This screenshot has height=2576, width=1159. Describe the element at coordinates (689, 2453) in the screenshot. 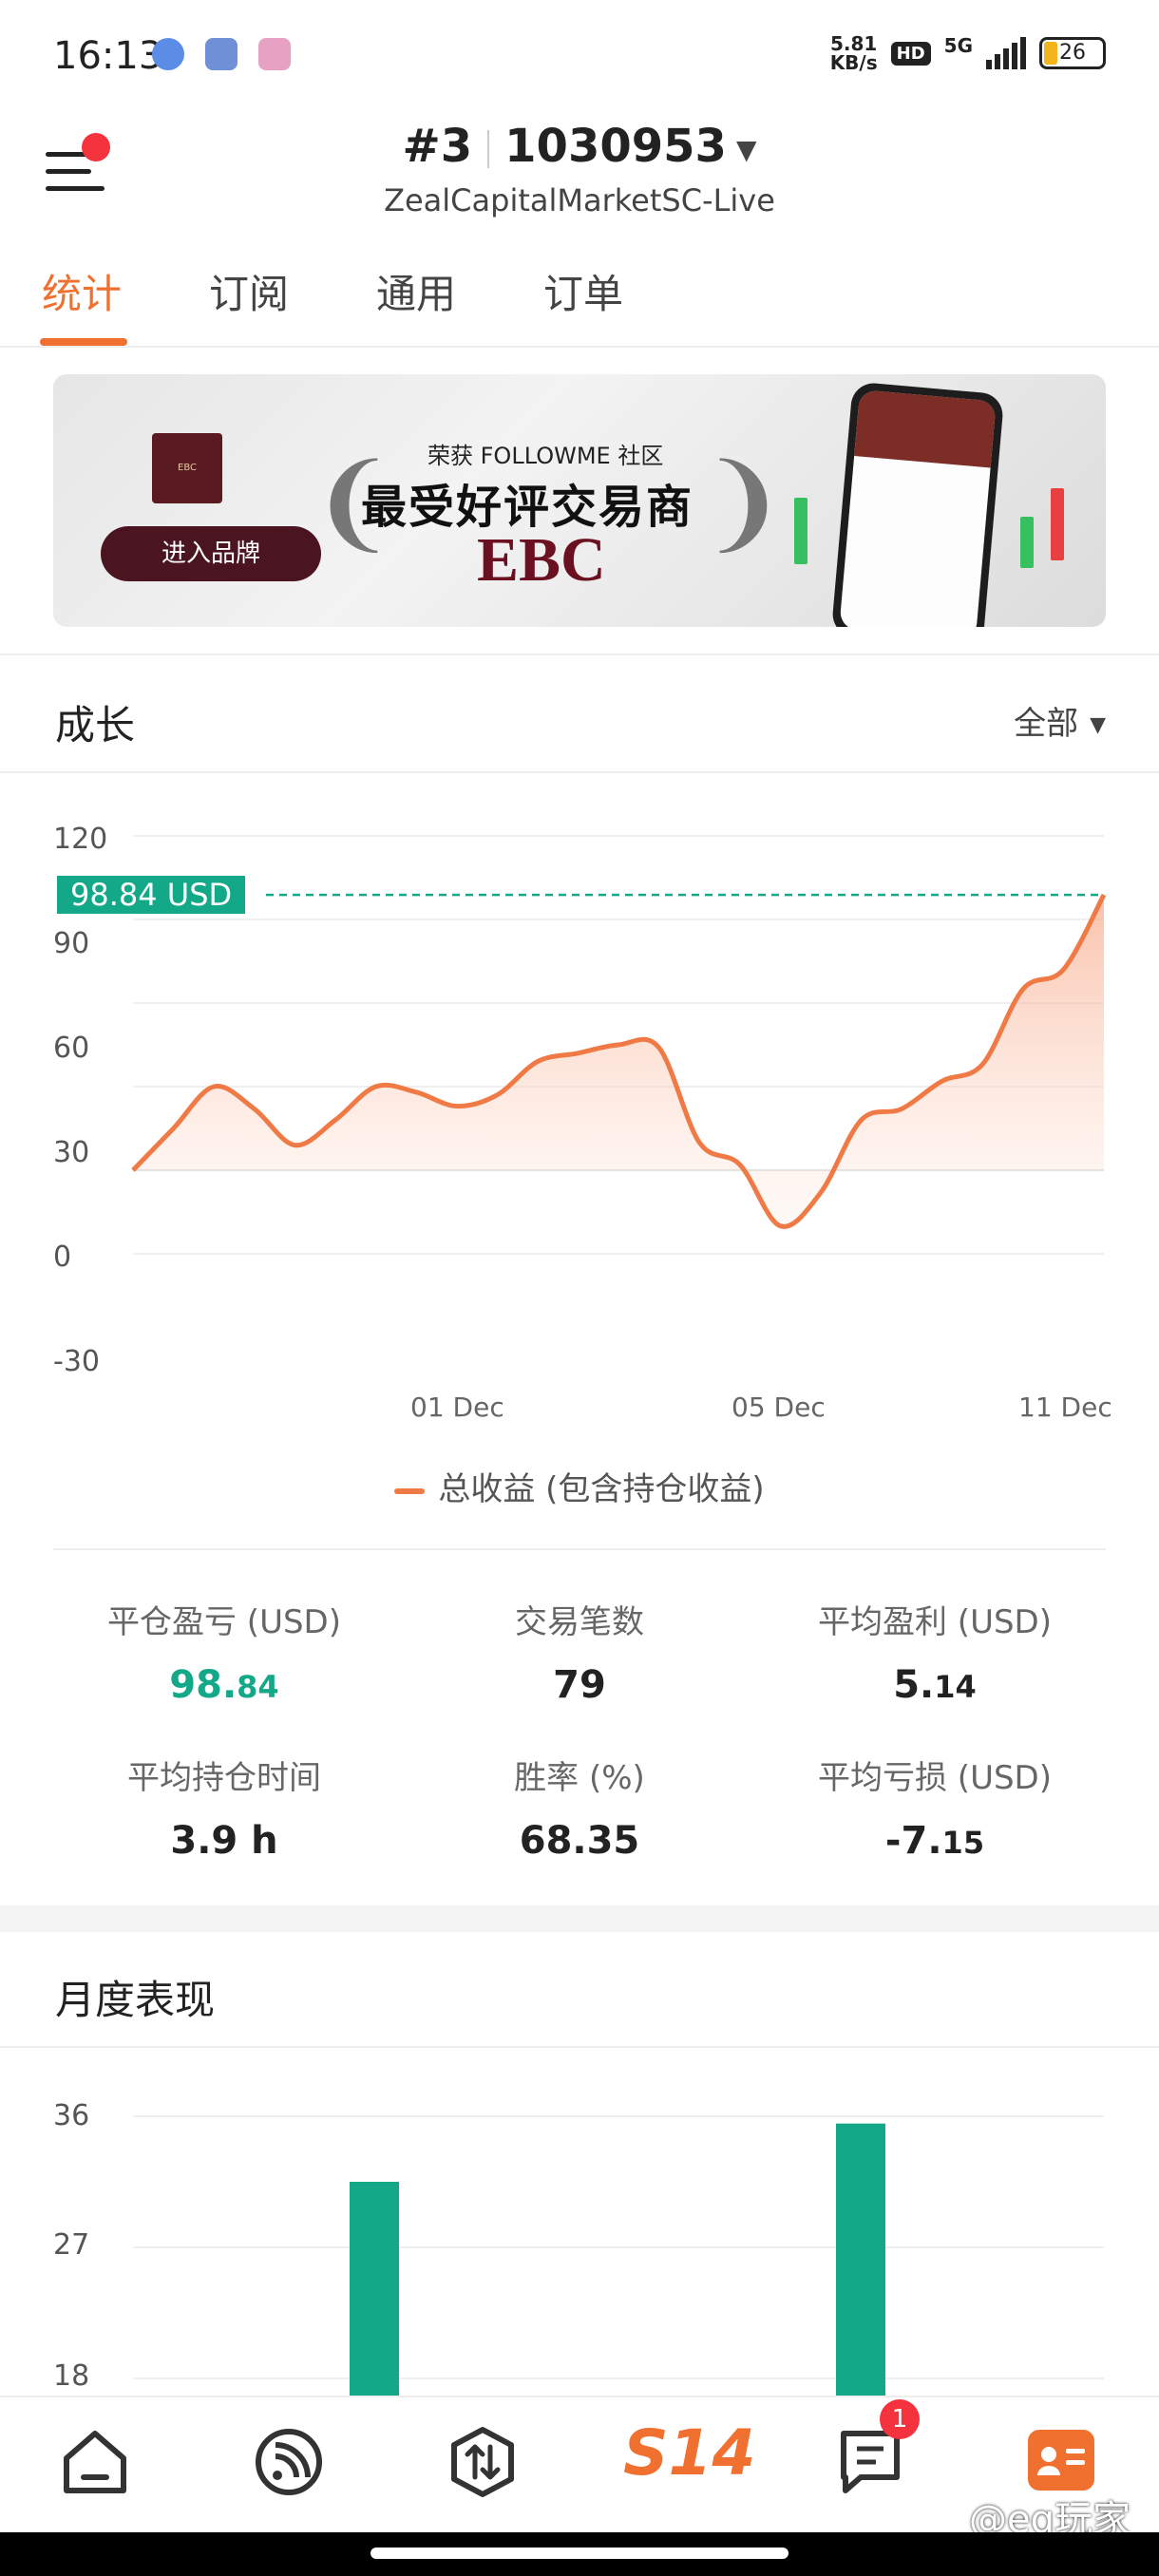

I see `s14-event-button: S14` at that location.